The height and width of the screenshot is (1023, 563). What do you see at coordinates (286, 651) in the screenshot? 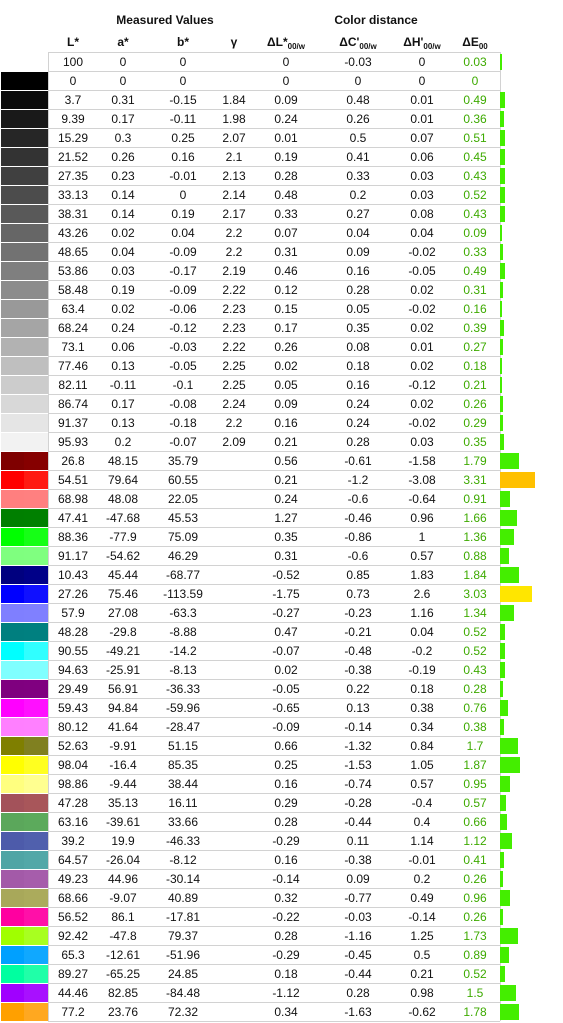
I see `cell-delta-l: -0.07` at bounding box center [286, 651].